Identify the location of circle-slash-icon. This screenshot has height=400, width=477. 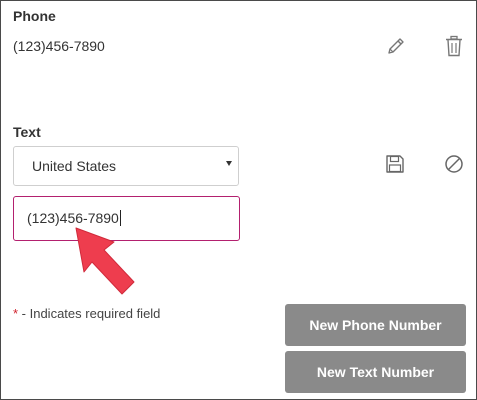
(454, 164).